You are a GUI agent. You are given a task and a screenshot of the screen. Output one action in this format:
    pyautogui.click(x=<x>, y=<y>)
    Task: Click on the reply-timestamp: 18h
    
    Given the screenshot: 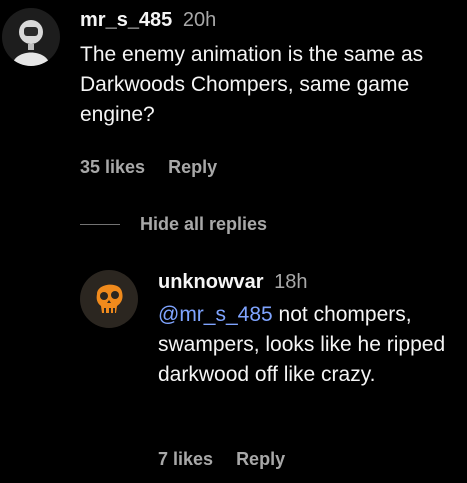 What is the action you would take?
    pyautogui.click(x=291, y=282)
    